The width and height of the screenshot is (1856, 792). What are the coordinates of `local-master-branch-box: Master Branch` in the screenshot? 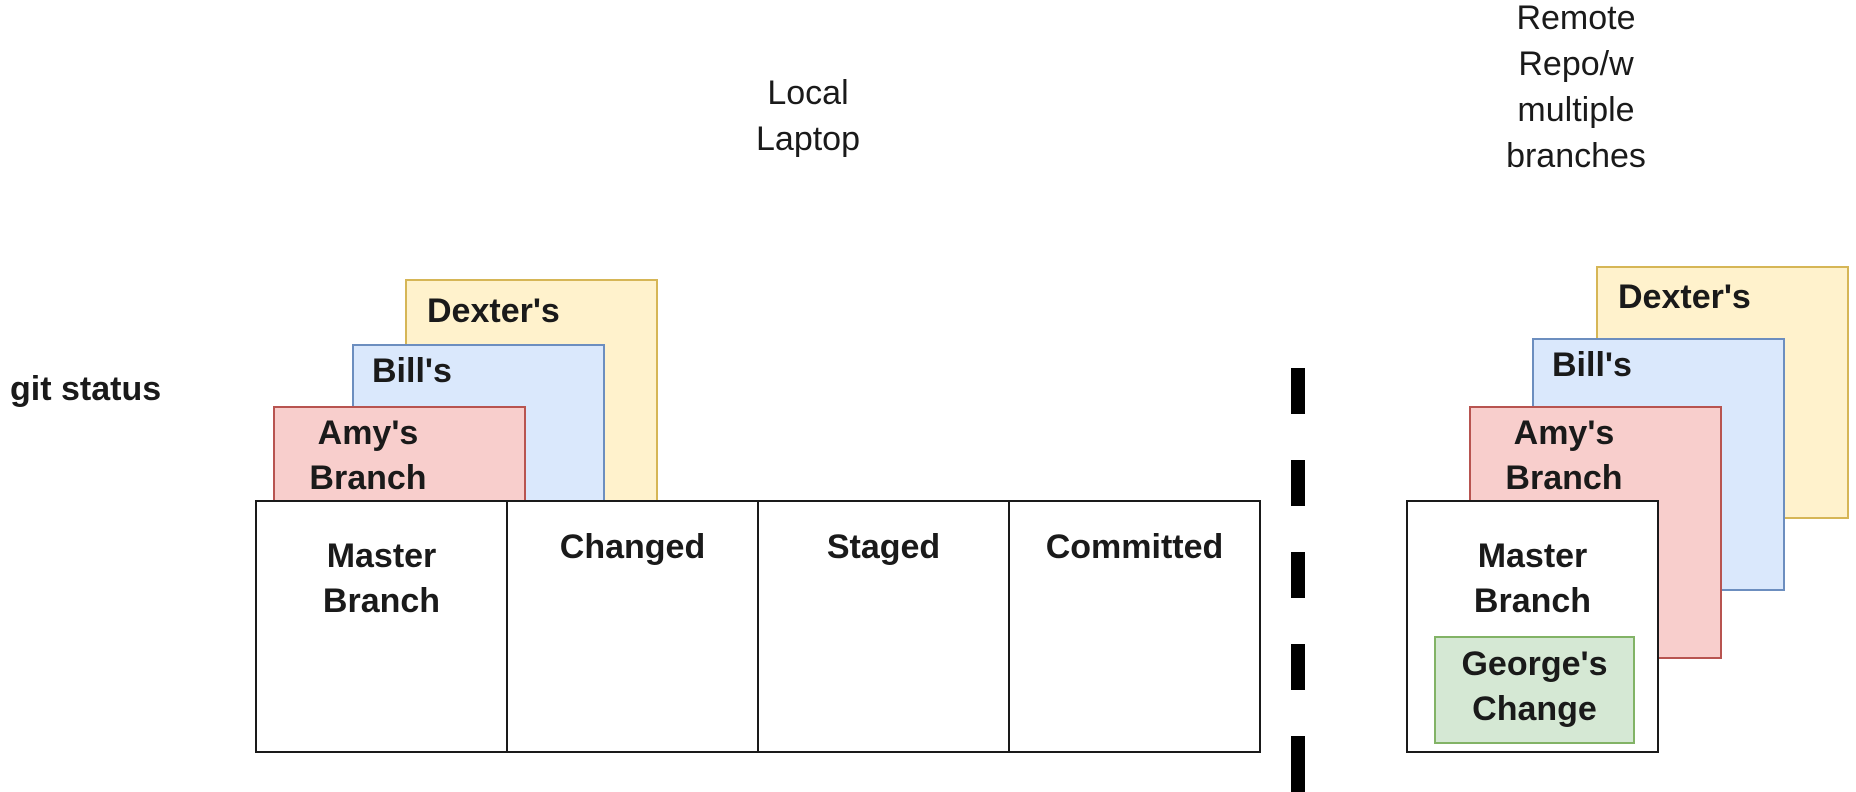 It's located at (381, 626).